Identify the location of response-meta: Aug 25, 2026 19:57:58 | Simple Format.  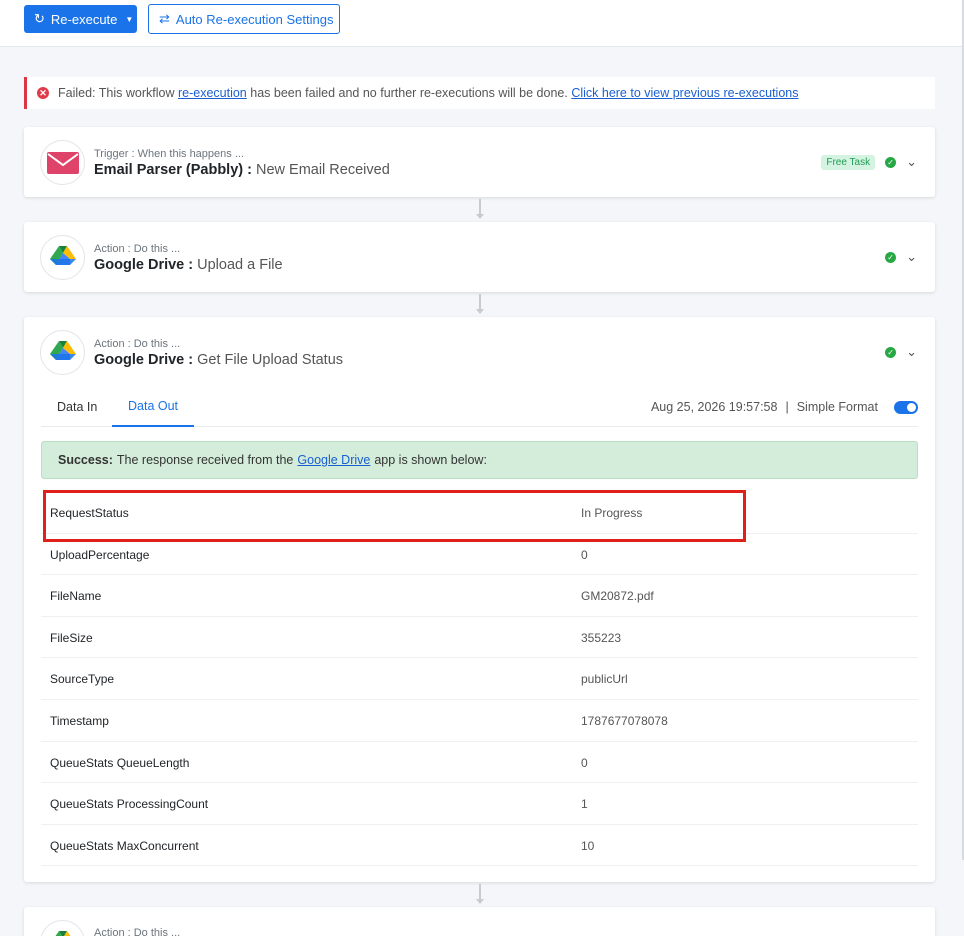
(784, 407).